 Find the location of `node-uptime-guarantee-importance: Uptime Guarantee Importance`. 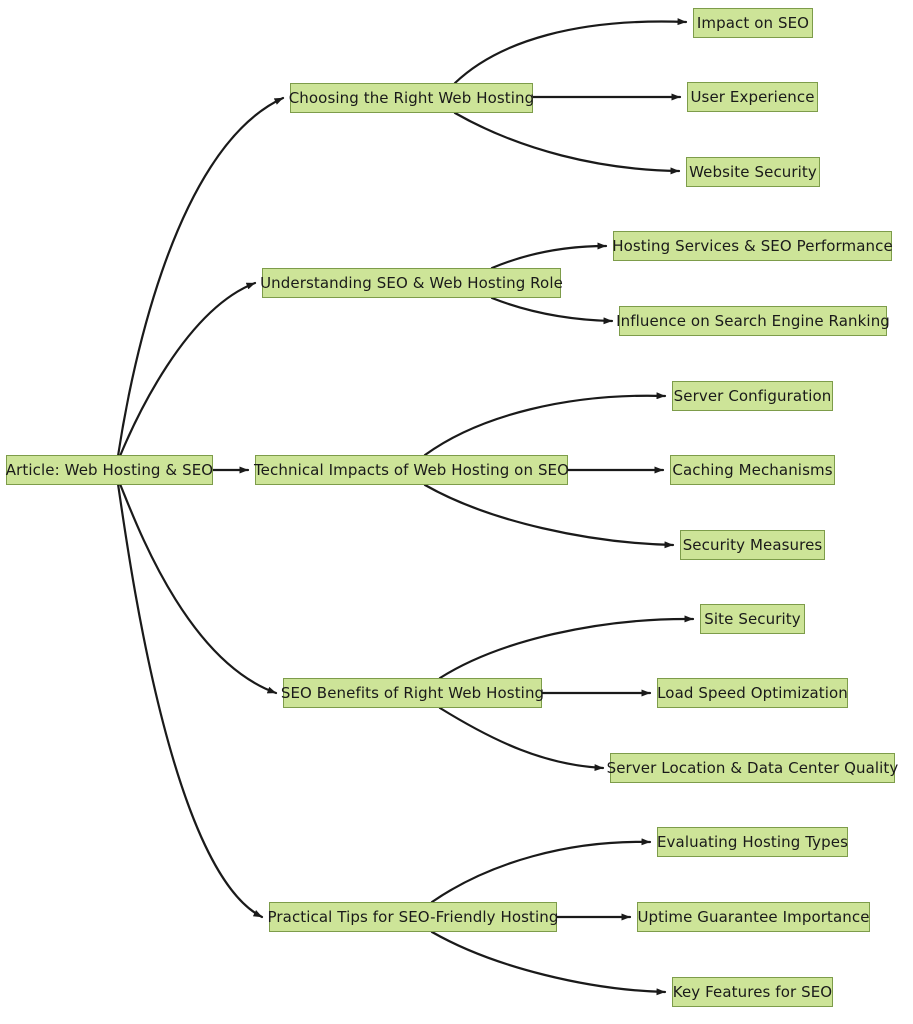

node-uptime-guarantee-importance: Uptime Guarantee Importance is located at coordinates (753, 917).